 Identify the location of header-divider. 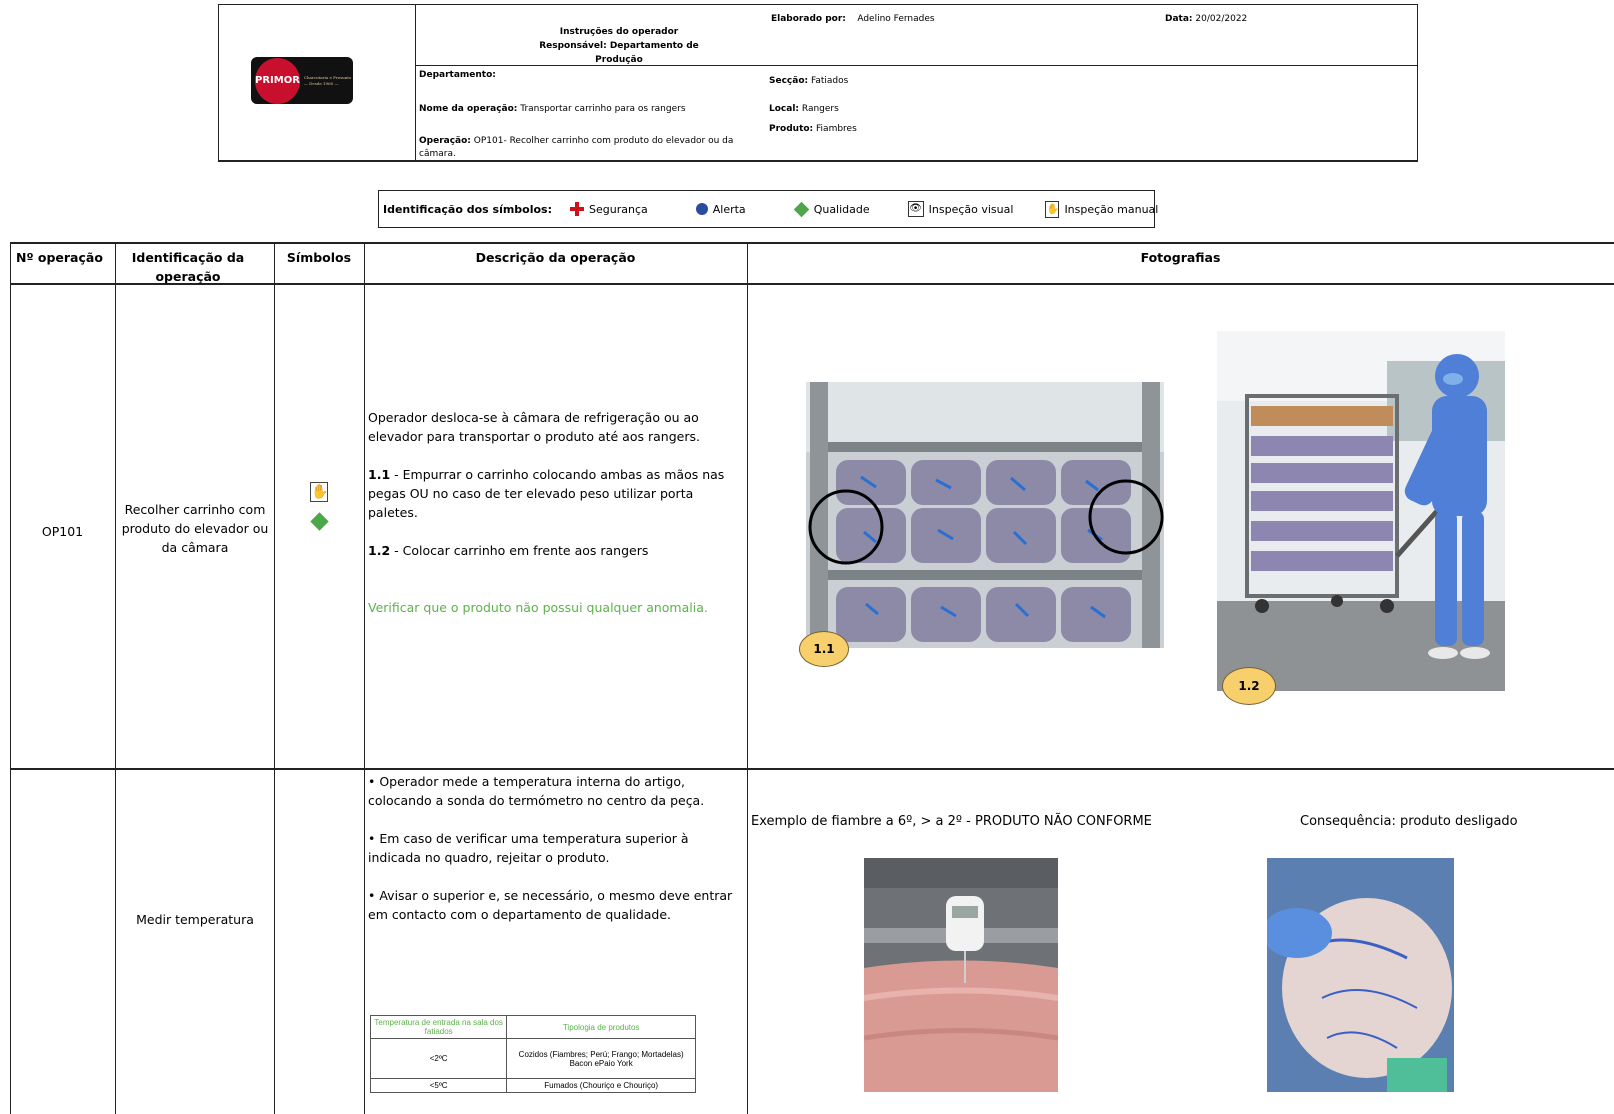
(415, 83).